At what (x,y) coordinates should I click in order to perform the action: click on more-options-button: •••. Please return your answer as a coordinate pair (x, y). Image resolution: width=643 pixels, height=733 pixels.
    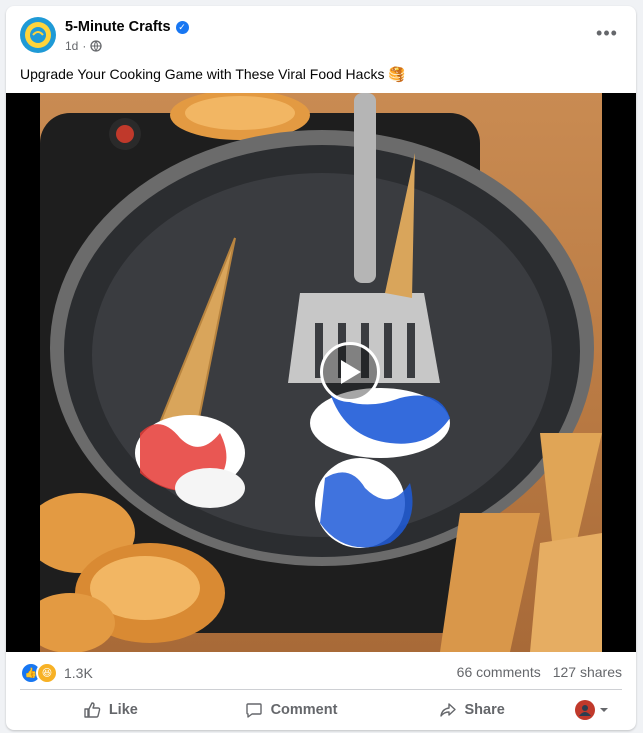
    Looking at the image, I should click on (607, 33).